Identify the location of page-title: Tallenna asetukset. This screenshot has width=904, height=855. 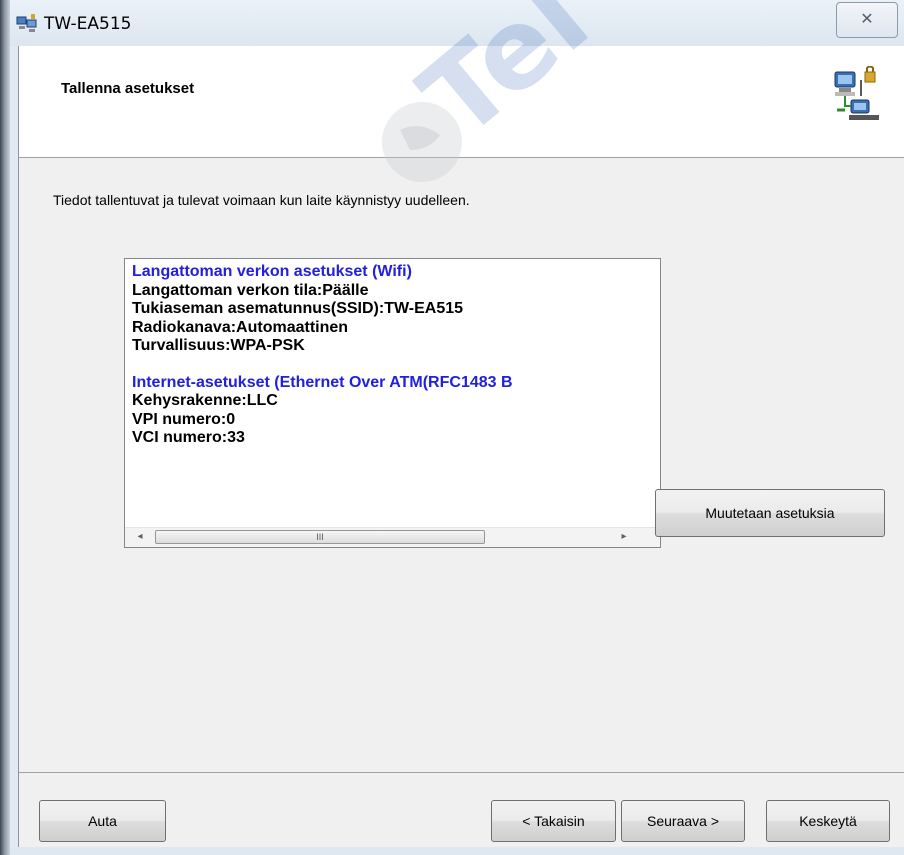
(128, 88).